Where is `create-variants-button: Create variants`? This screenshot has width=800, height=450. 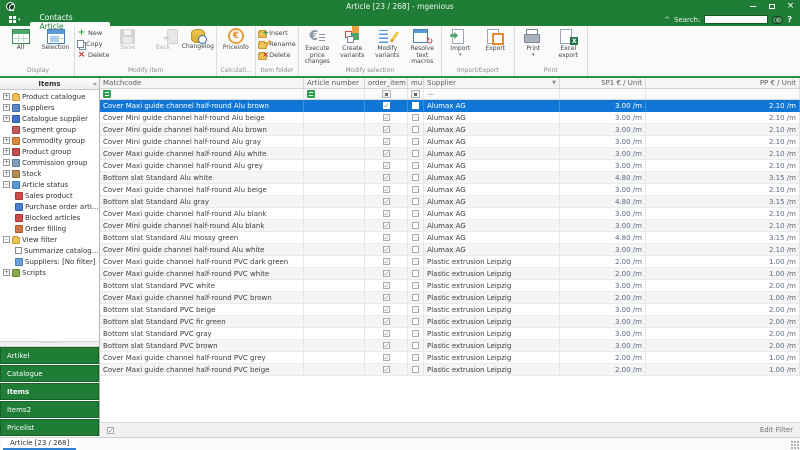
create-variants-button: Create variants is located at coordinates (352, 46).